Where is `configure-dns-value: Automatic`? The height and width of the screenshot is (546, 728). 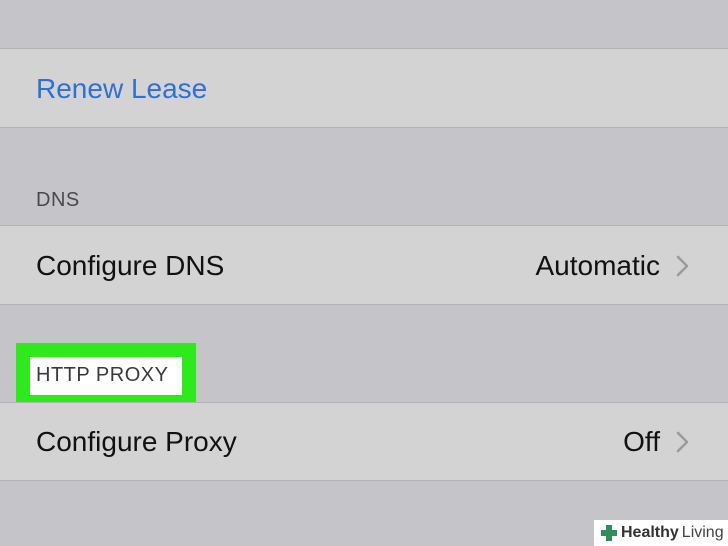 configure-dns-value: Automatic is located at coordinates (598, 265).